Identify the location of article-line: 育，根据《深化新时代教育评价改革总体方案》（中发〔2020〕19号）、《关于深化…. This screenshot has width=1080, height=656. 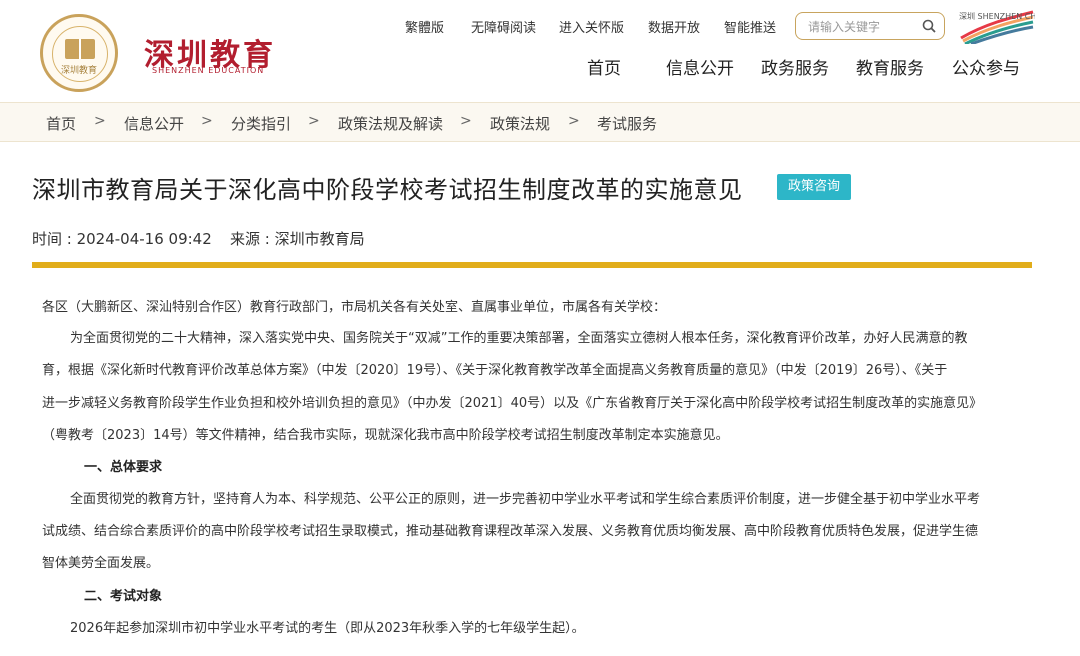
(495, 370).